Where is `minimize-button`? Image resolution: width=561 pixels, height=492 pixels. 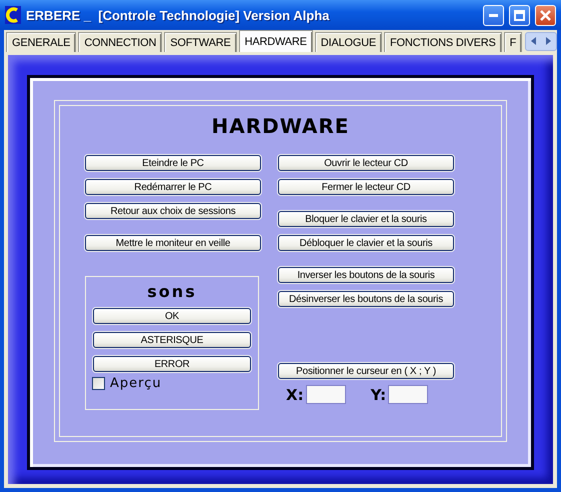 minimize-button is located at coordinates (493, 15).